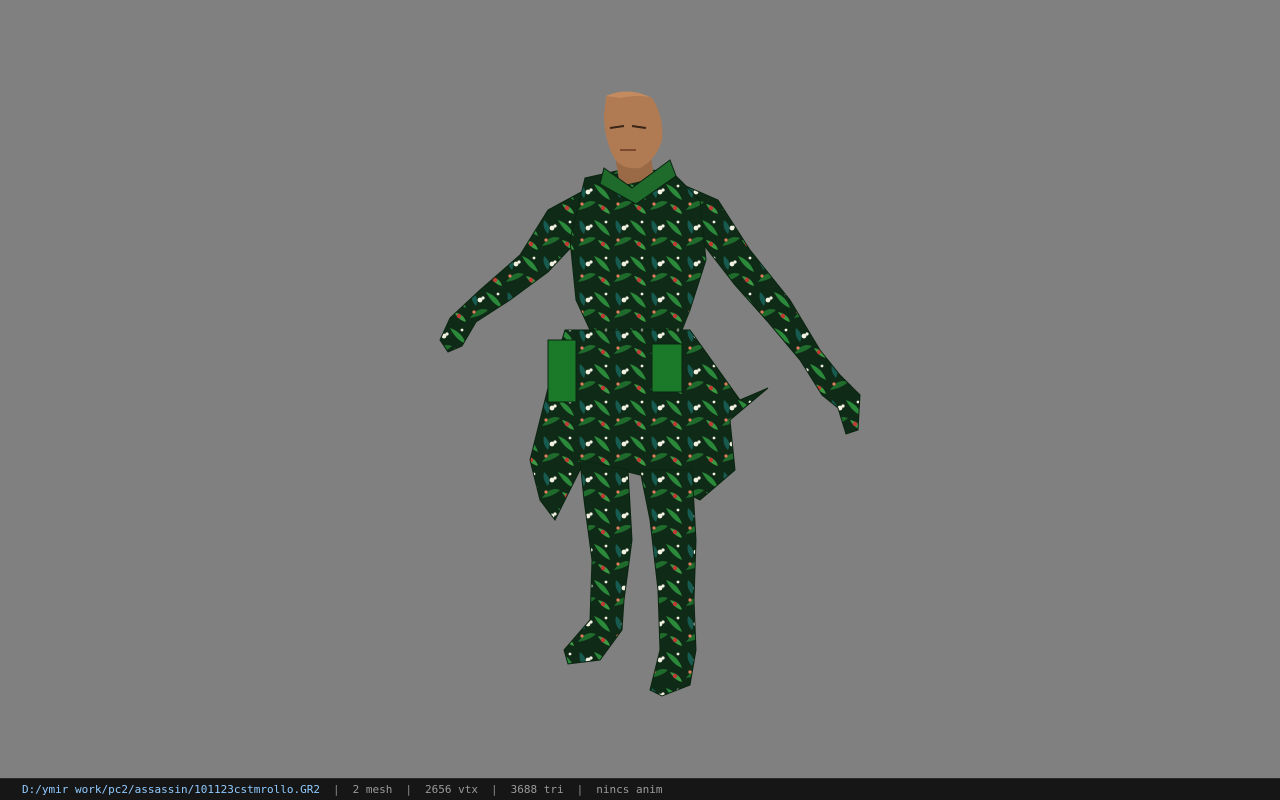 The height and width of the screenshot is (800, 1280). What do you see at coordinates (451, 789) in the screenshot?
I see `vertex-count: 2656 vtx` at bounding box center [451, 789].